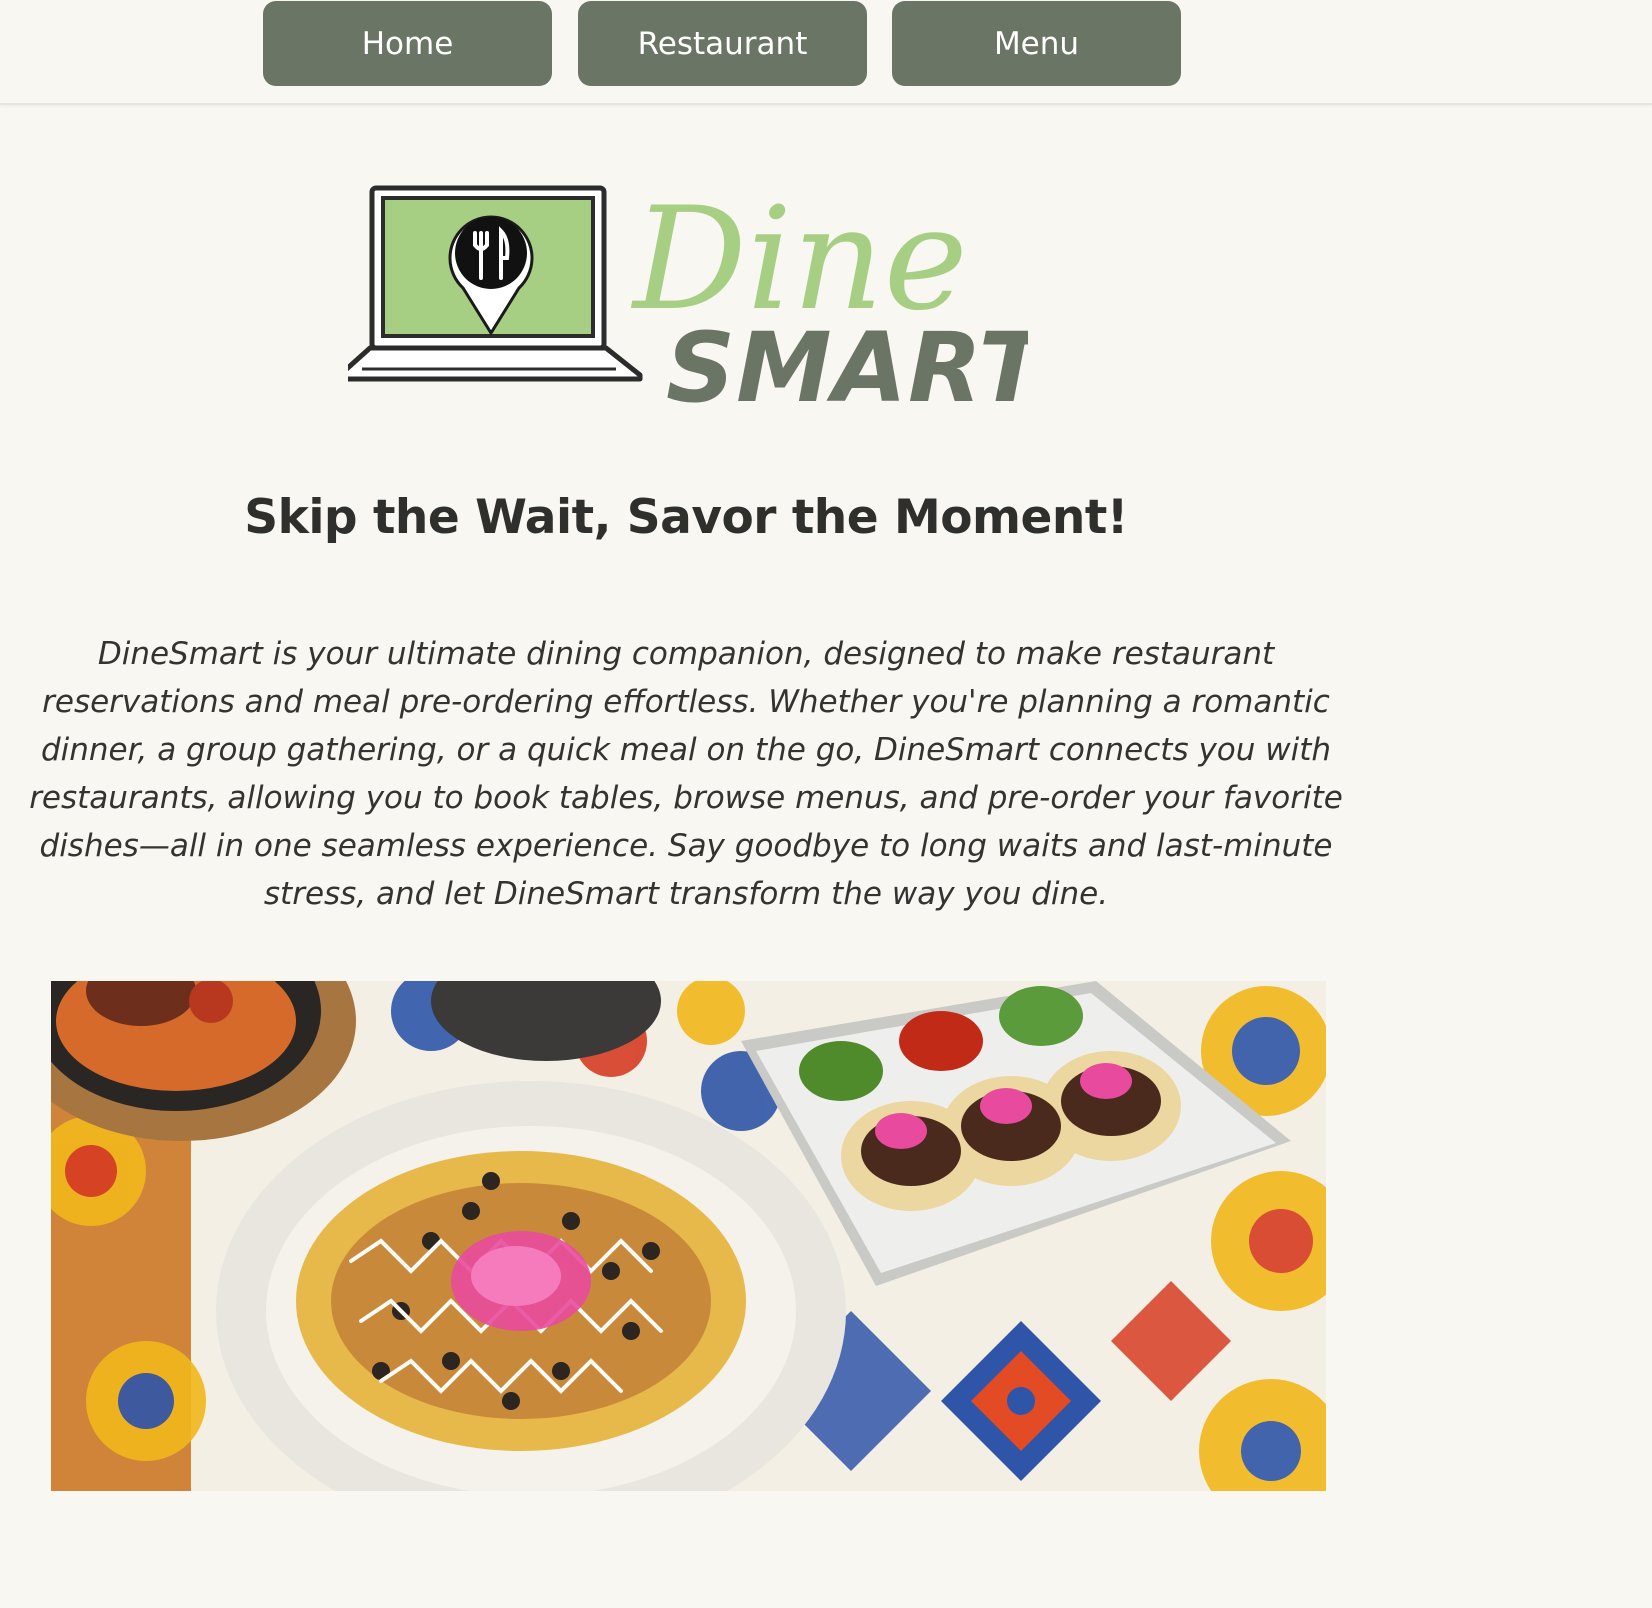 Image resolution: width=1652 pixels, height=1608 pixels. What do you see at coordinates (722, 43) in the screenshot?
I see `nav-restaurant-button: Restaurant` at bounding box center [722, 43].